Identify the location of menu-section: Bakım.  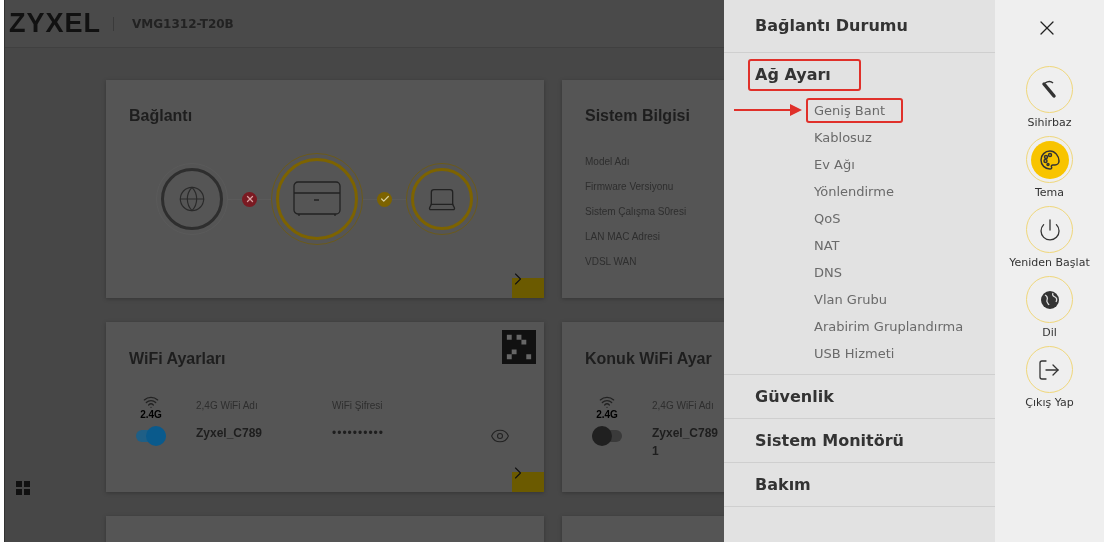
(783, 484).